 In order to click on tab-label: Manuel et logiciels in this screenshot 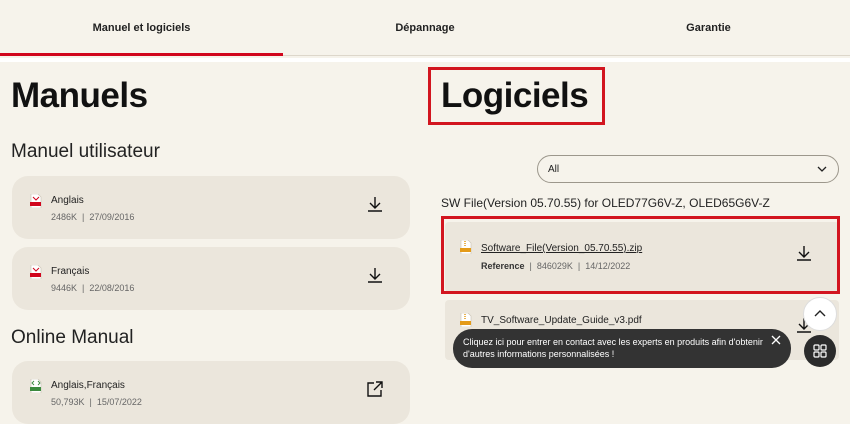, I will do `click(141, 28)`.